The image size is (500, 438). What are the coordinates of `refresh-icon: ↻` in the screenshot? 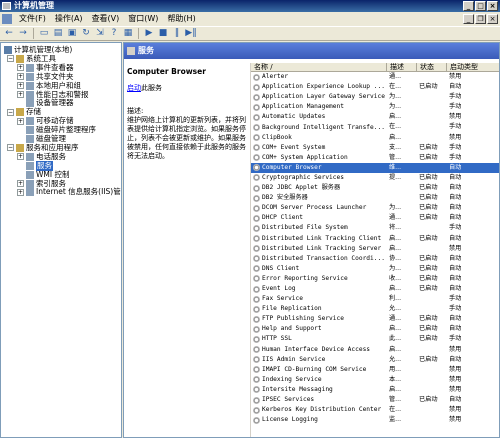 It's located at (86, 33).